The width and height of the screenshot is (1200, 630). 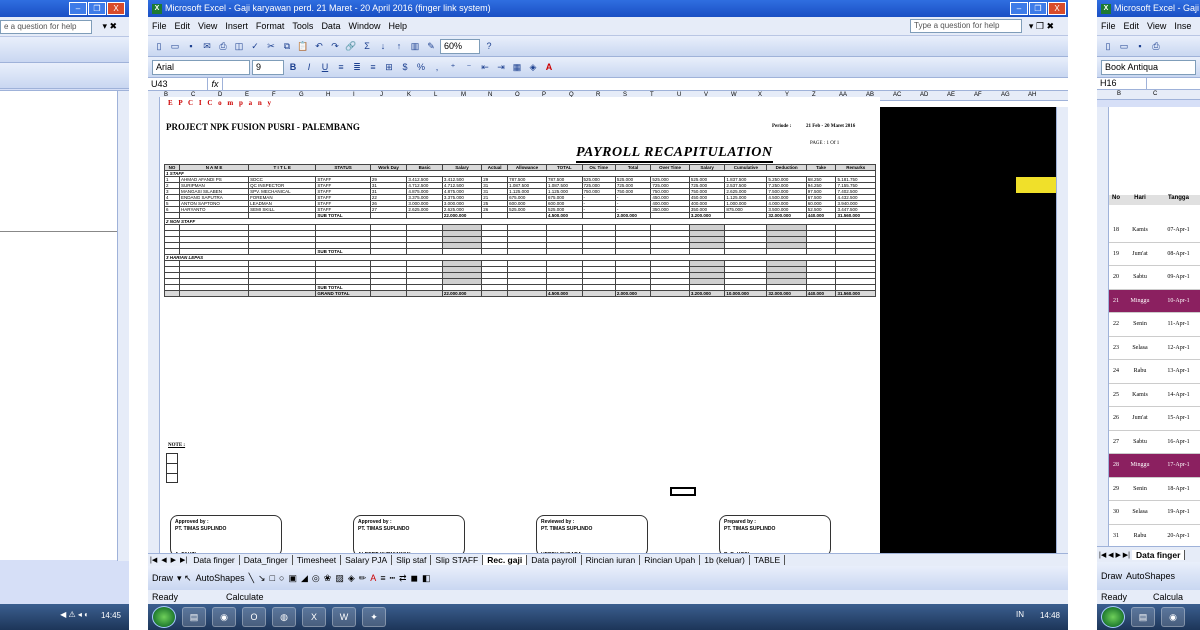 I want to click on explorer-taskbar-icon: ▤, so click(x=194, y=617).